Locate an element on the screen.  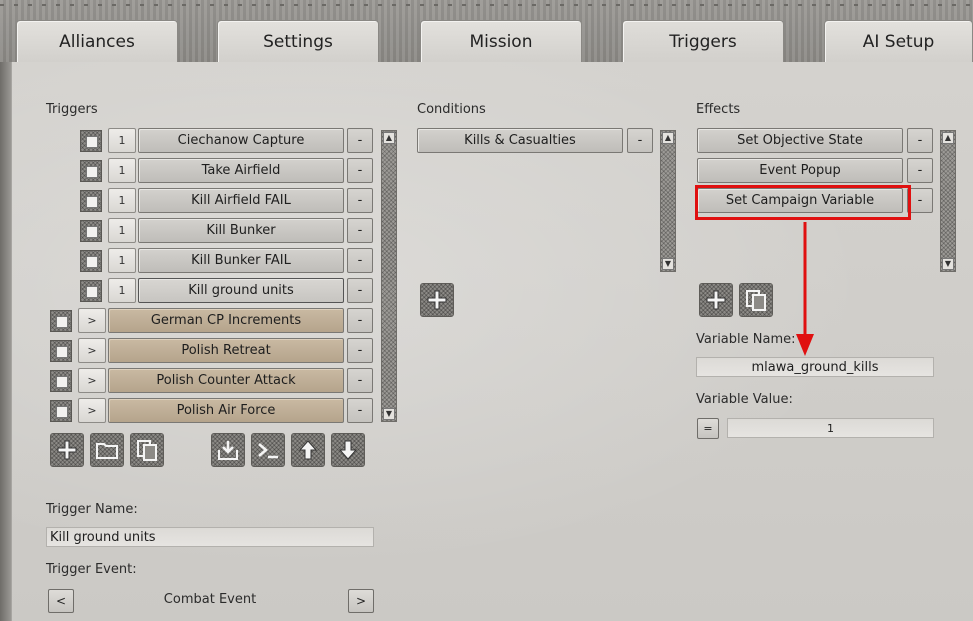
trigger-item: Polish Retreat is located at coordinates (226, 350).